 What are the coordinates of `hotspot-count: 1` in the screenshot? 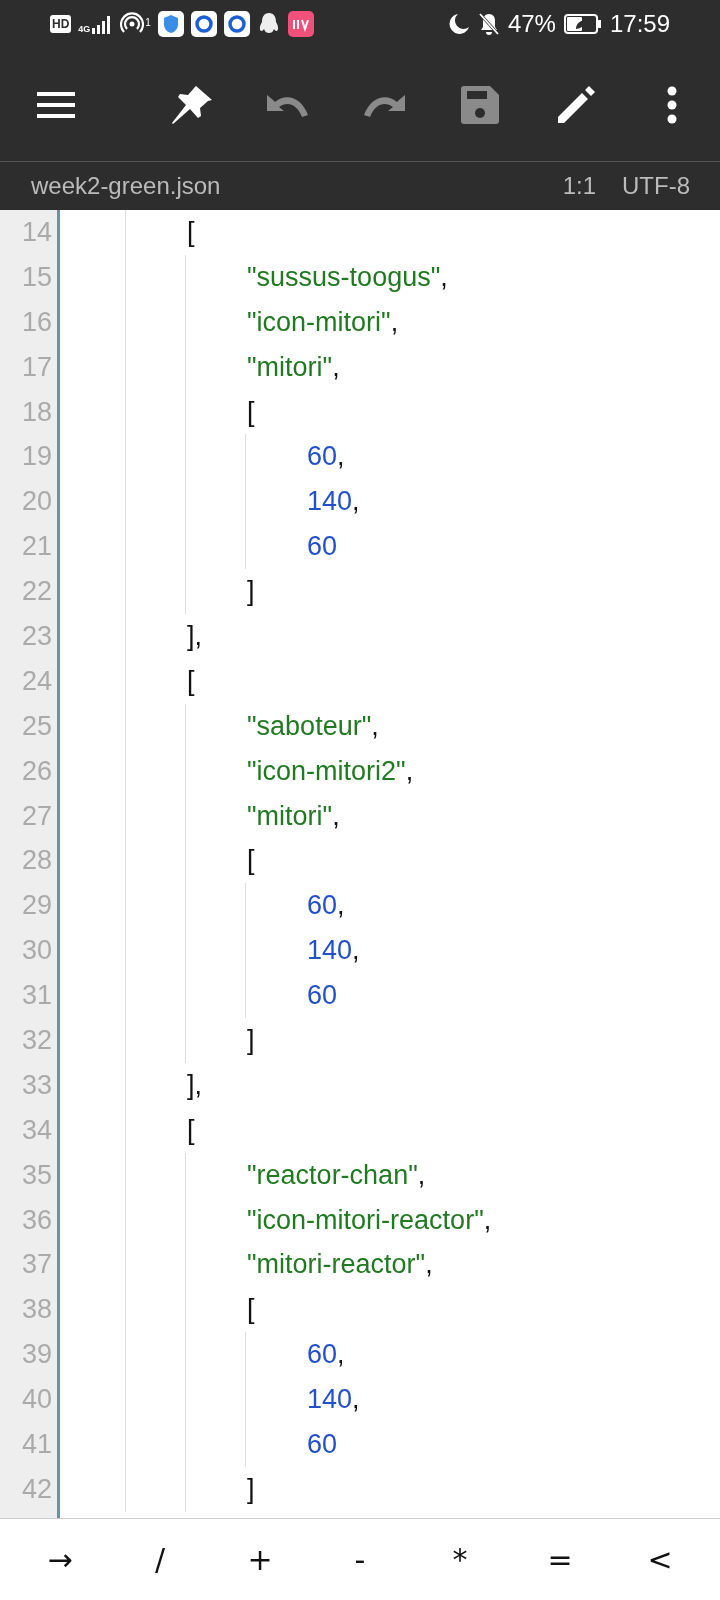 It's located at (148, 22).